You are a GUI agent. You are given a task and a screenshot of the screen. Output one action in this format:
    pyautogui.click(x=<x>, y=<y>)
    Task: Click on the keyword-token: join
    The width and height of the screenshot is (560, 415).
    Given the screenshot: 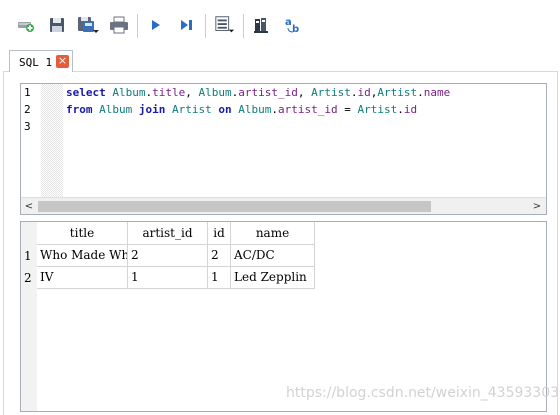 What is the action you would take?
    pyautogui.click(x=152, y=109)
    